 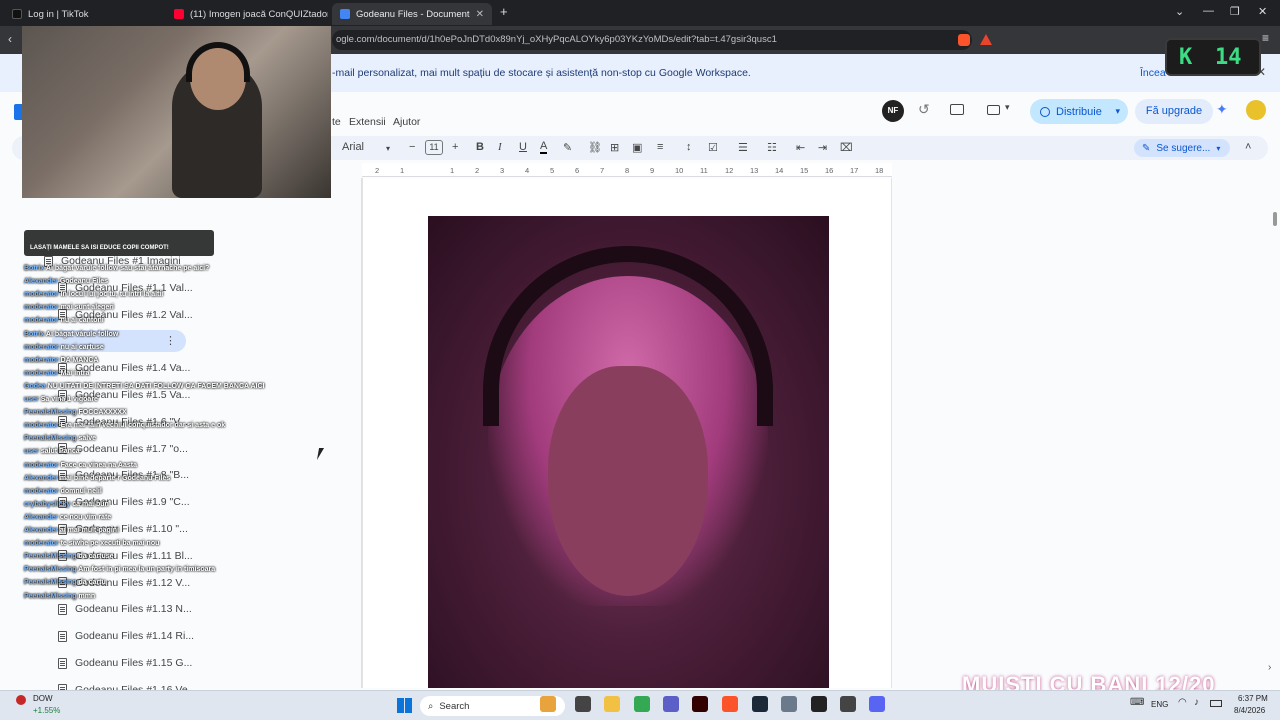 What do you see at coordinates (652, 170) in the screenshot?
I see `ruler-tick-label: 9` at bounding box center [652, 170].